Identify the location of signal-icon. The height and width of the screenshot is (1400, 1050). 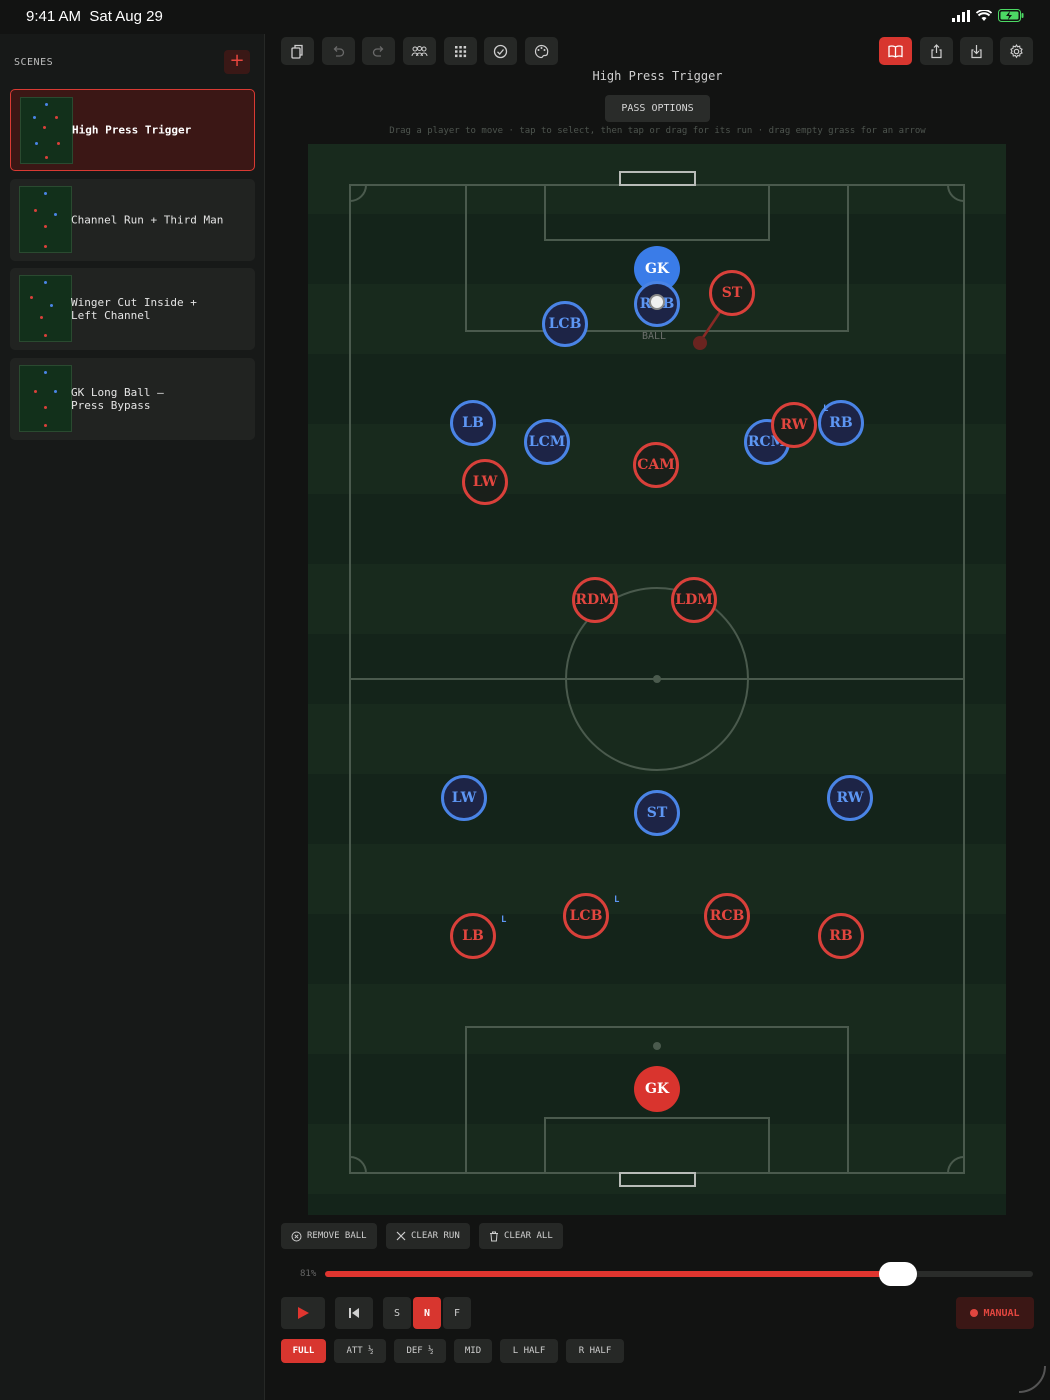
(961, 15).